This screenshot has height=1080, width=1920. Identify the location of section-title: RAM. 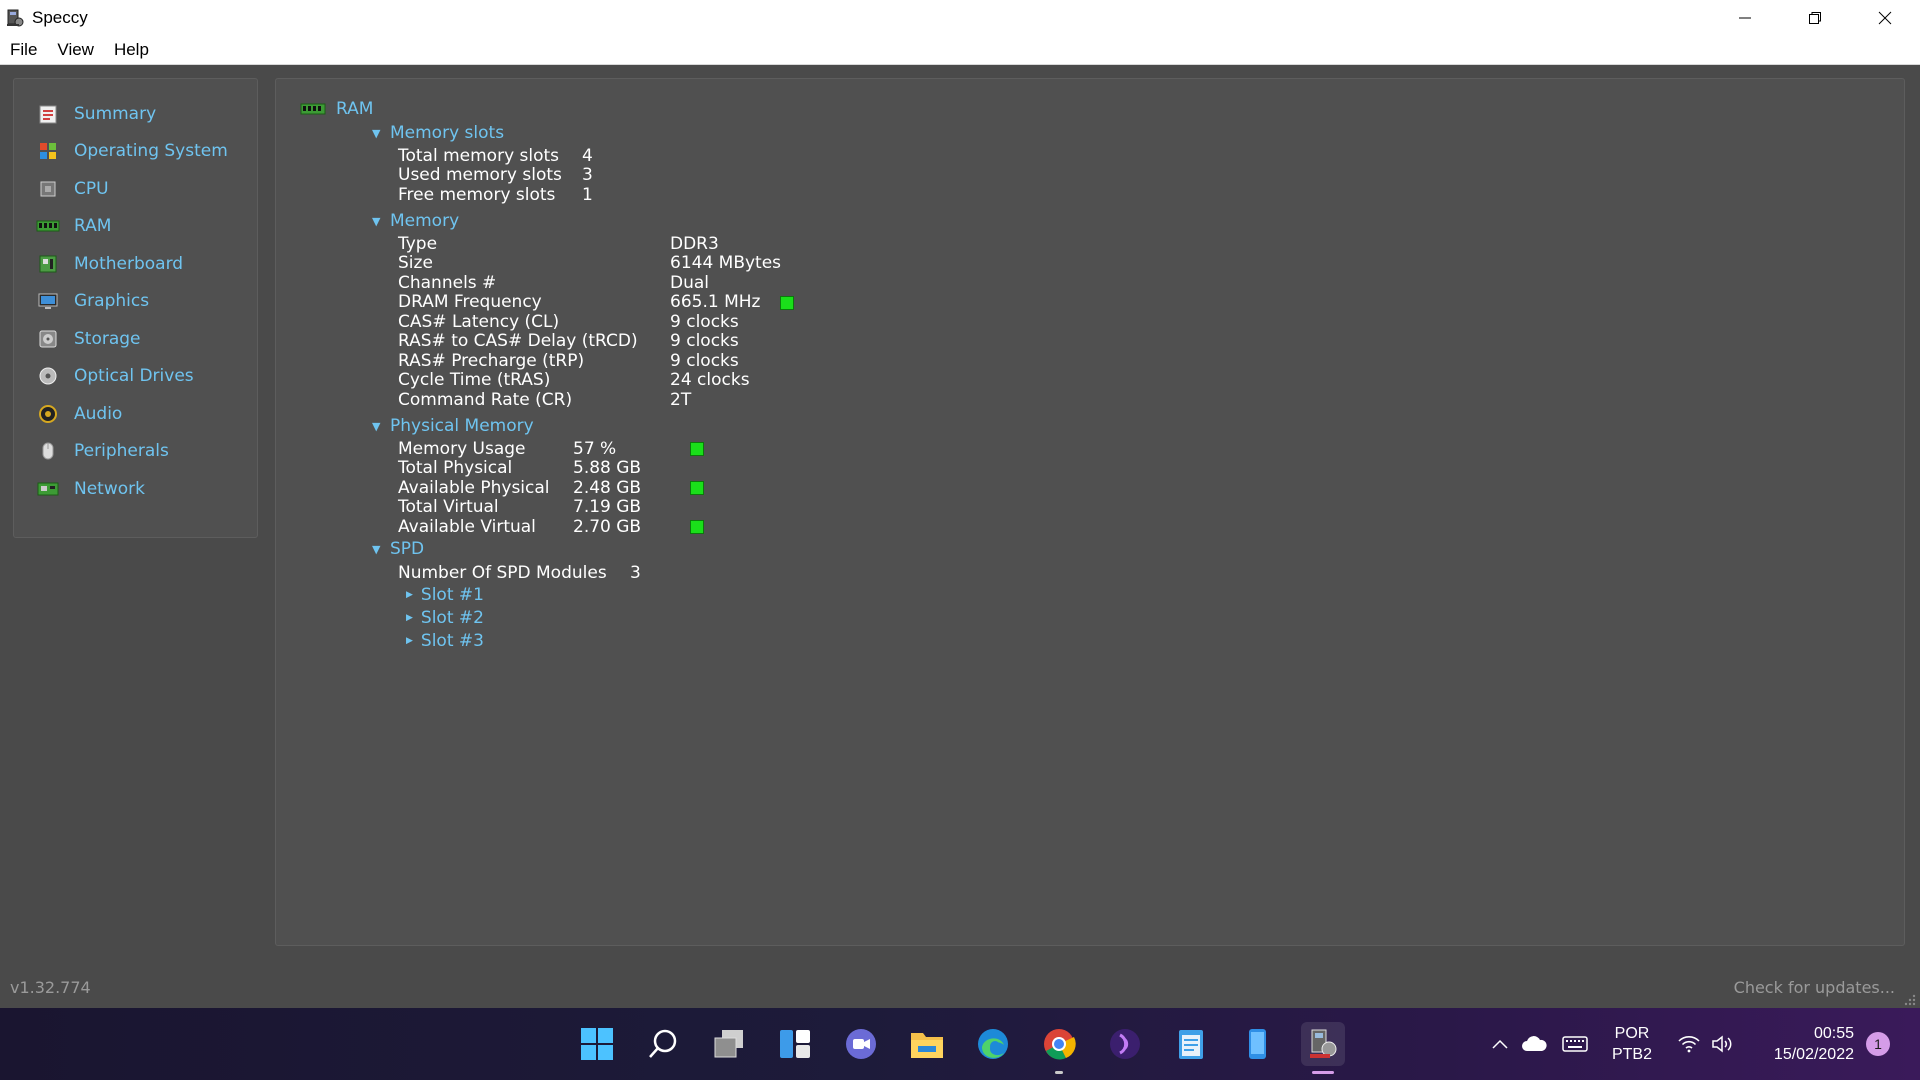
(336, 109).